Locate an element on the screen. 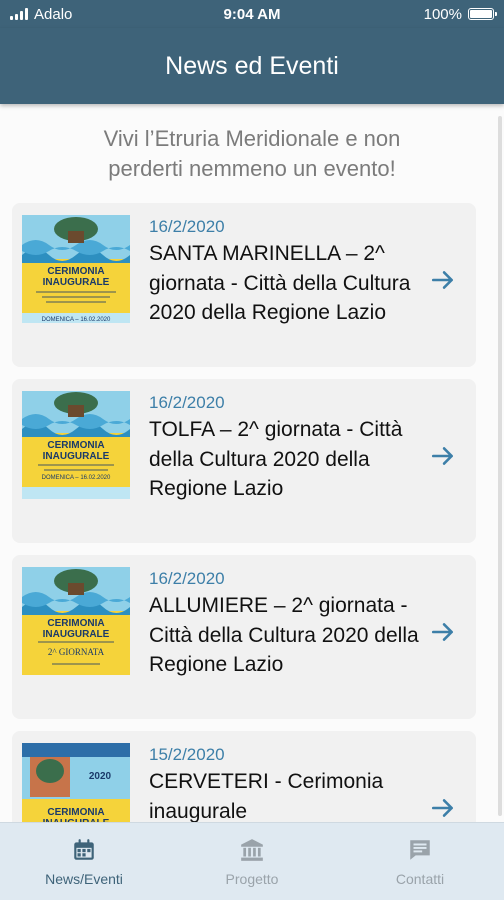 The image size is (504, 900). calendar-icon is located at coordinates (84, 849).